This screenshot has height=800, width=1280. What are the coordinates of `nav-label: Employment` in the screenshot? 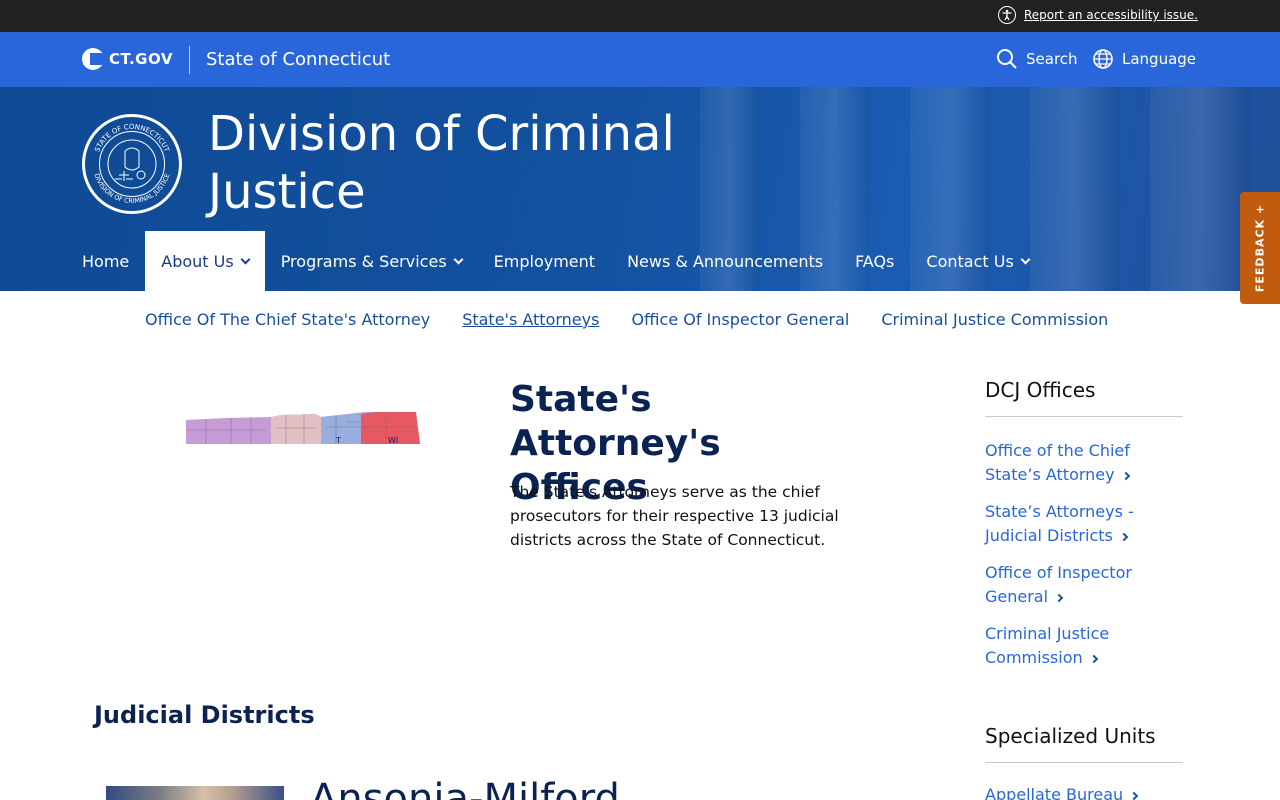 It's located at (544, 261).